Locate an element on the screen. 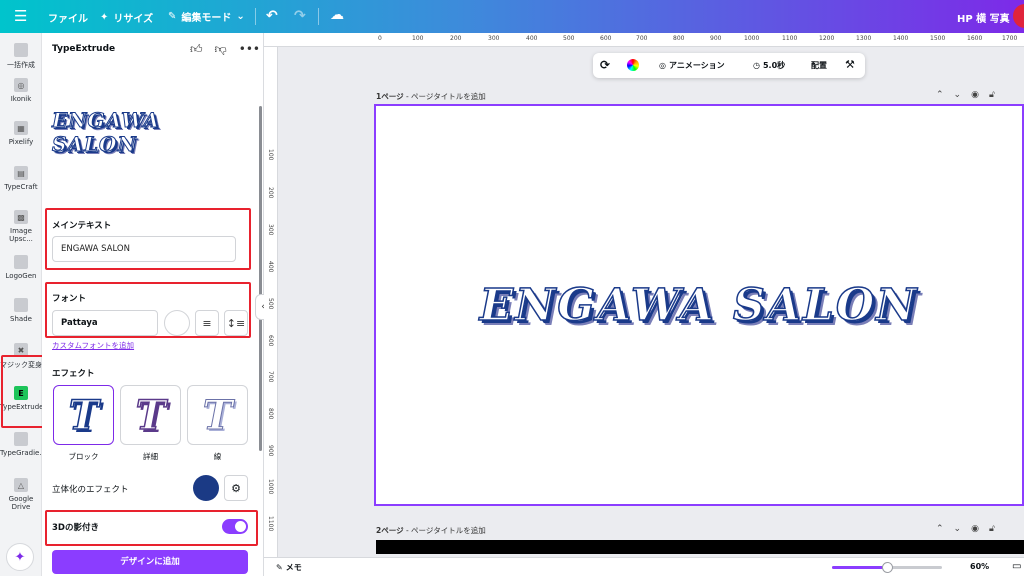 This screenshot has width=1024, height=576. bulk-create-icon is located at coordinates (21, 50).